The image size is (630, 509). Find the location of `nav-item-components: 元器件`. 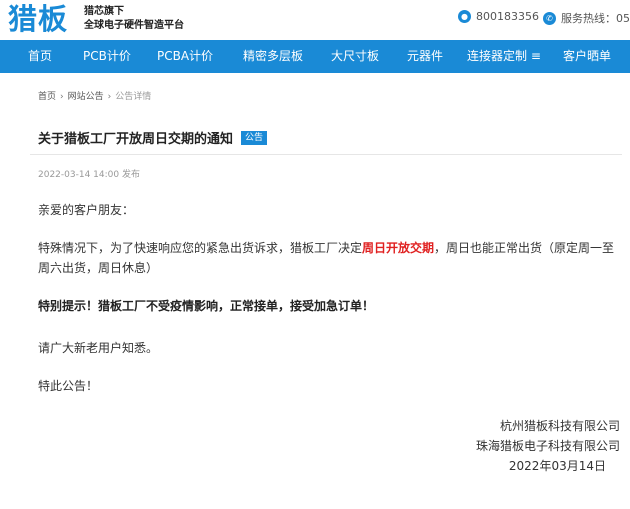

nav-item-components: 元器件 is located at coordinates (425, 56).